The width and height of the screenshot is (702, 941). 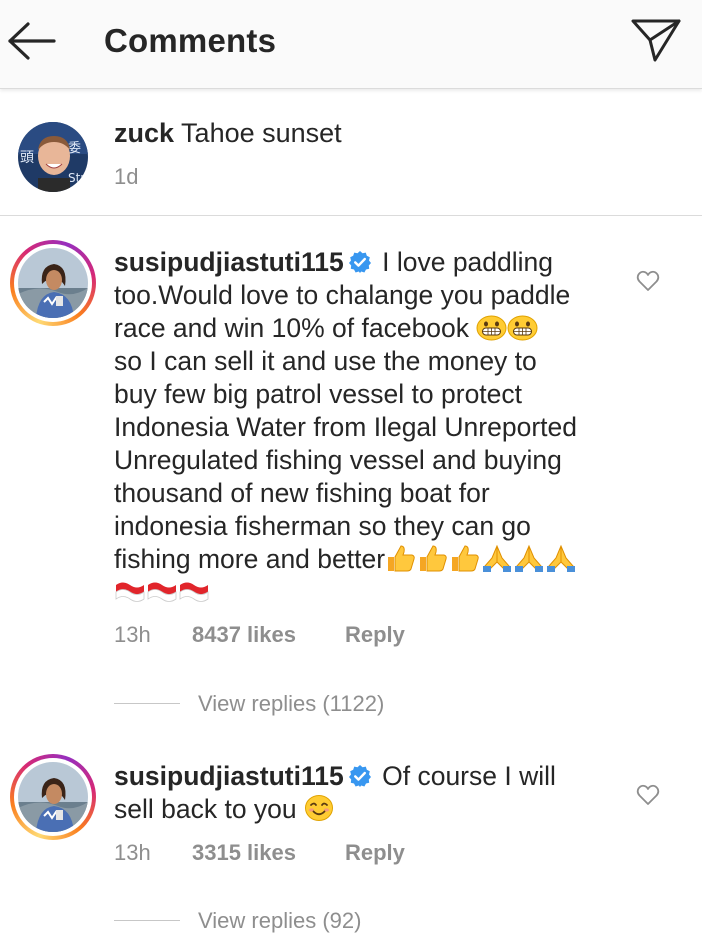 What do you see at coordinates (53, 157) in the screenshot?
I see `avatar: 頭 委 Stu` at bounding box center [53, 157].